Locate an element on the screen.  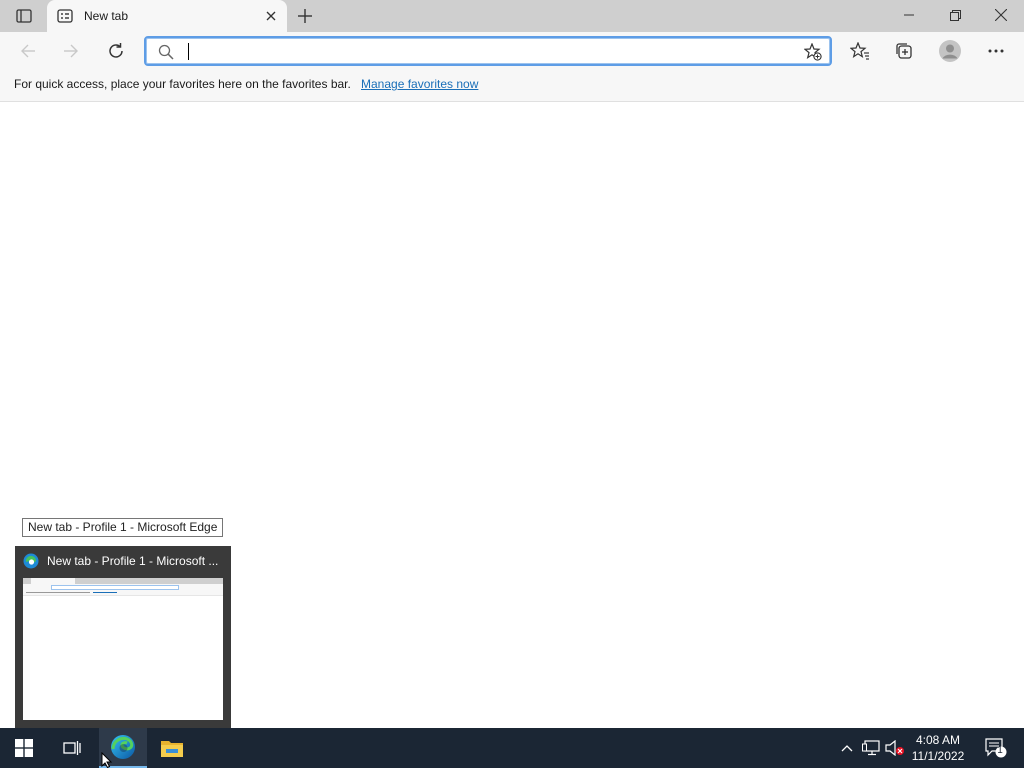
tab-actions-icon is located at coordinates (24, 16).